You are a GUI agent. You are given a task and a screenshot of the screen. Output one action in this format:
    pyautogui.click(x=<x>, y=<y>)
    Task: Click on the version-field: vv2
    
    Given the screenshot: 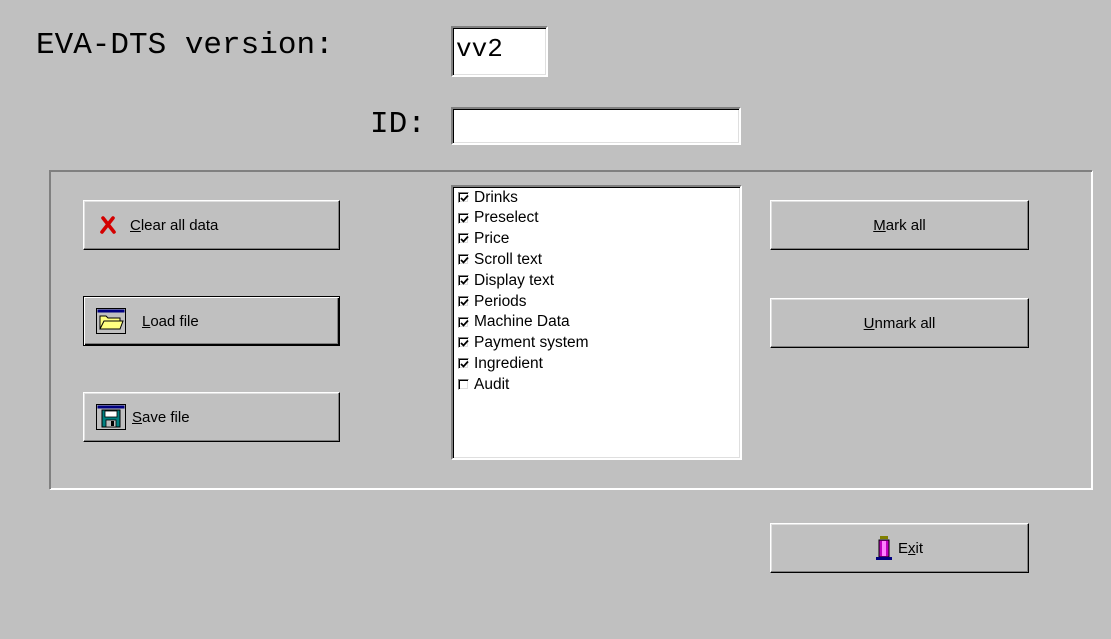 What is the action you would take?
    pyautogui.click(x=499, y=51)
    